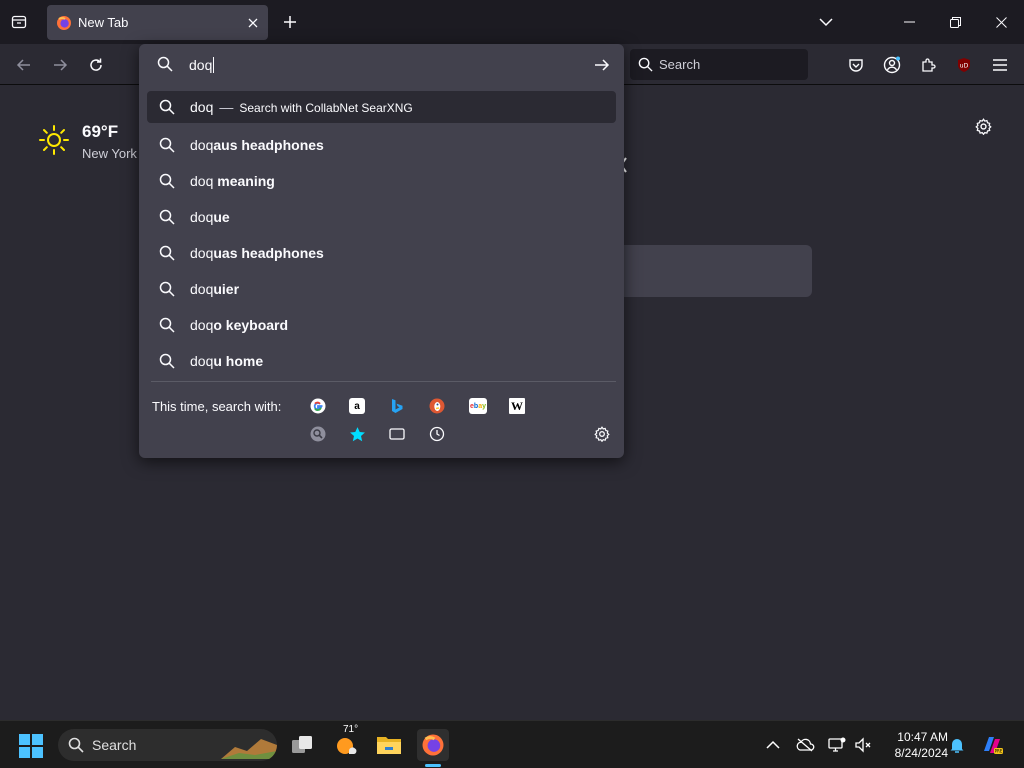 Image resolution: width=1024 pixels, height=768 pixels. I want to click on ublock-origin-button: uD, so click(964, 65).